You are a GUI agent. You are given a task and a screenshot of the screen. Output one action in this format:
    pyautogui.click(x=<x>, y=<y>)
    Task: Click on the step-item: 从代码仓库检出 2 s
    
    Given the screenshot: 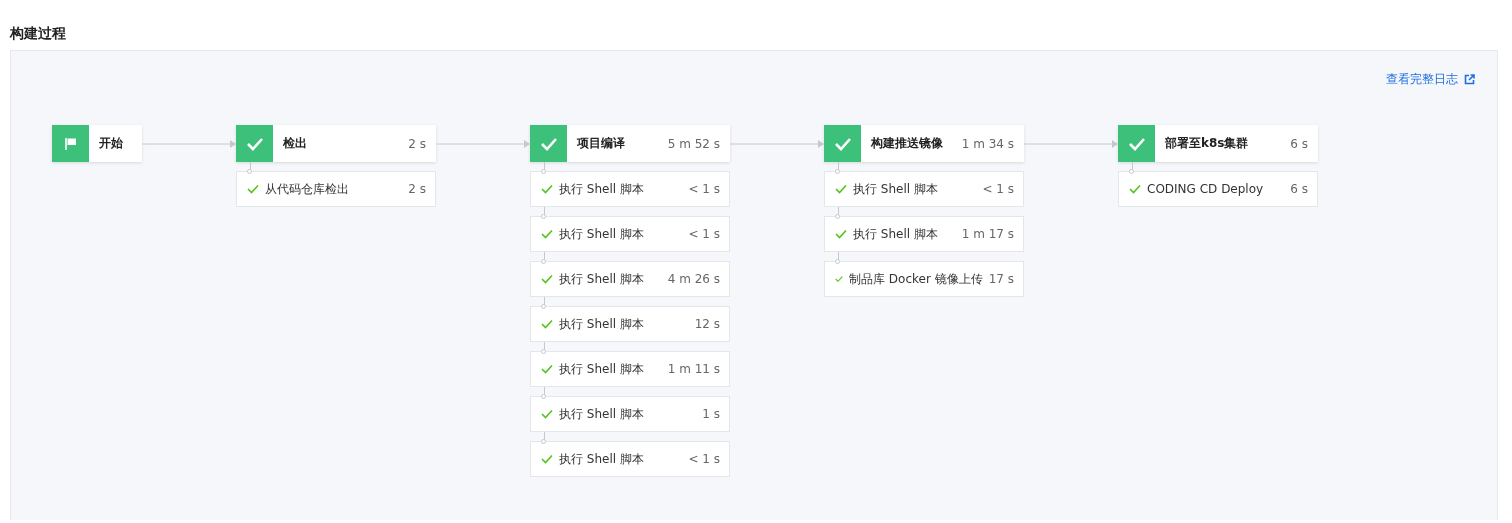 What is the action you would take?
    pyautogui.click(x=336, y=189)
    